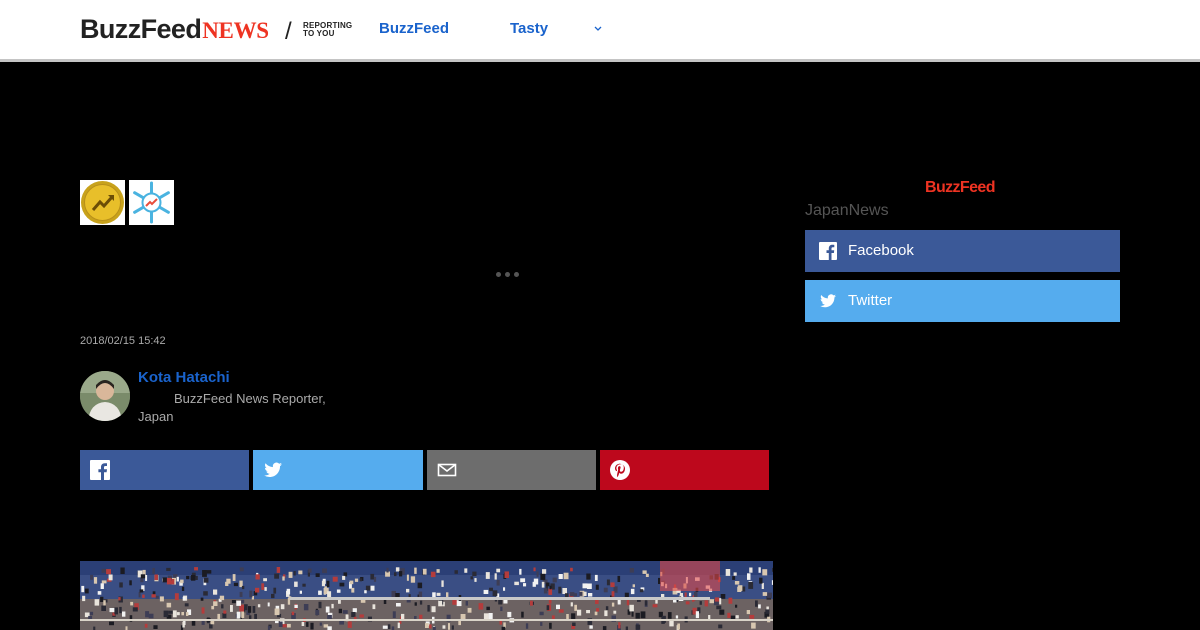  What do you see at coordinates (123, 341) in the screenshot?
I see `article-timestamp: 2018/02/15 15:42` at bounding box center [123, 341].